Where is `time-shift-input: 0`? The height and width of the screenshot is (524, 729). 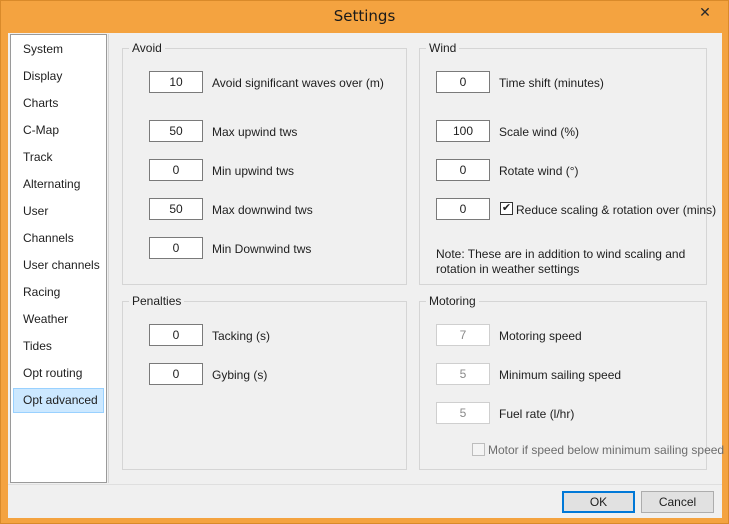
time-shift-input: 0 is located at coordinates (463, 82).